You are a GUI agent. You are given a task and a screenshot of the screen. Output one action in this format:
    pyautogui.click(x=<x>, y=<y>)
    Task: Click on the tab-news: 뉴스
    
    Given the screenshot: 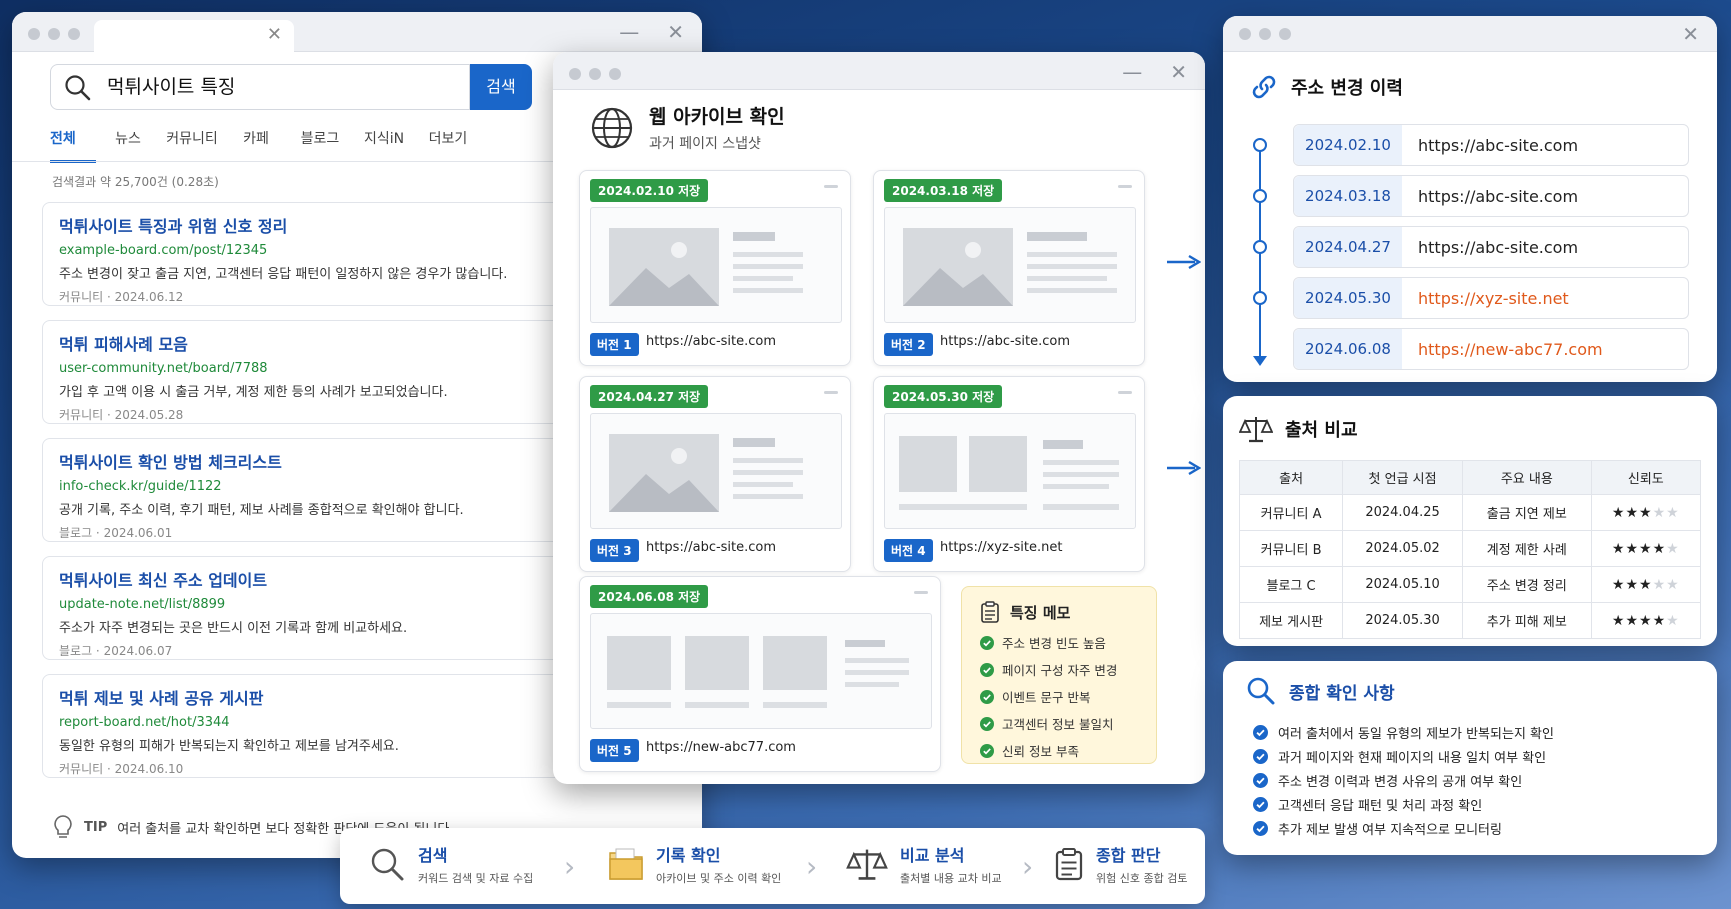 What is the action you would take?
    pyautogui.click(x=128, y=145)
    